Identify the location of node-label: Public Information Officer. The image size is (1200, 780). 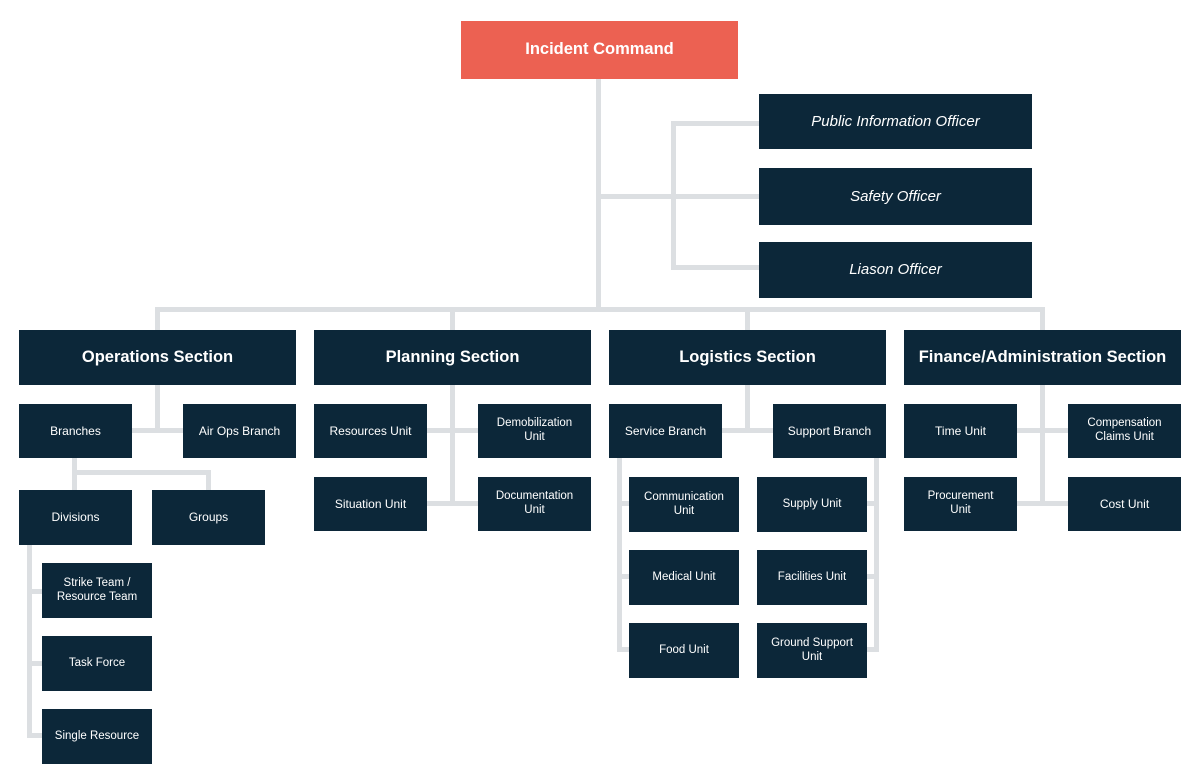
(895, 121).